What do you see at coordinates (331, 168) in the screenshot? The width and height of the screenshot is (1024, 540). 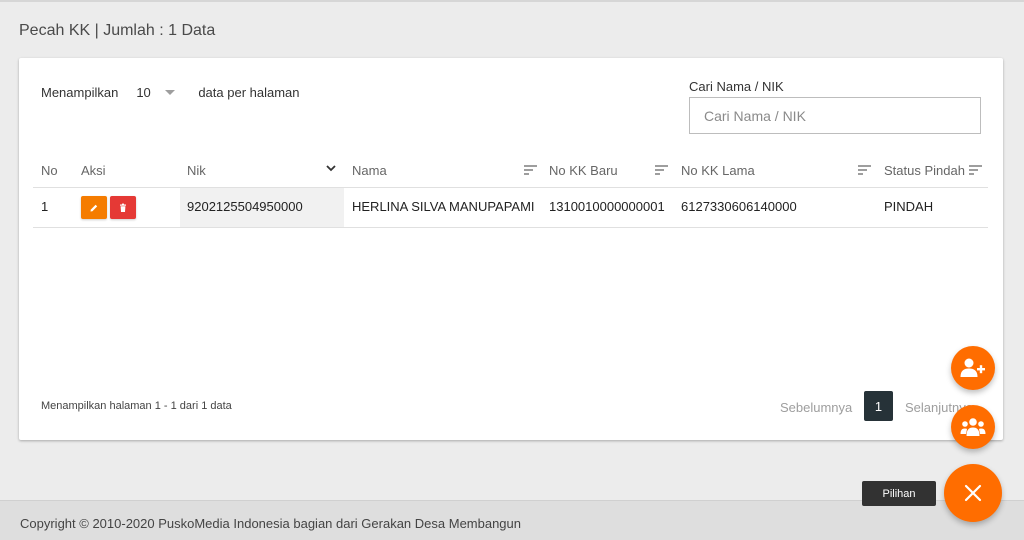 I see `chevron-down-icon` at bounding box center [331, 168].